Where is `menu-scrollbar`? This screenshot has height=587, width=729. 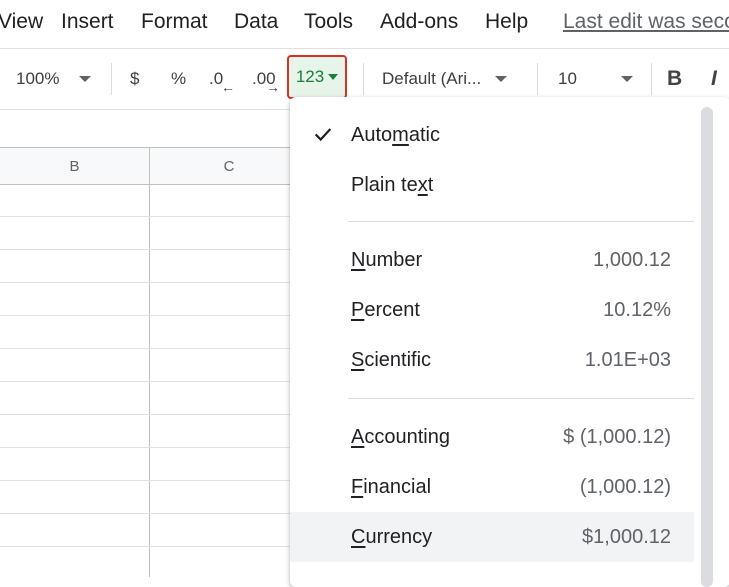 menu-scrollbar is located at coordinates (707, 347).